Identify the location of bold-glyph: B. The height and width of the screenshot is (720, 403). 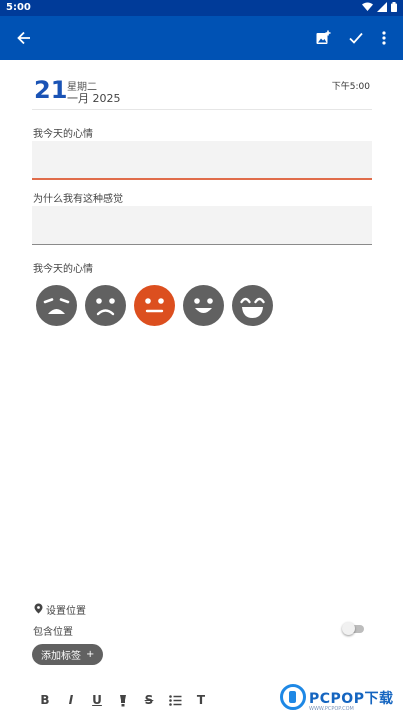
(45, 700).